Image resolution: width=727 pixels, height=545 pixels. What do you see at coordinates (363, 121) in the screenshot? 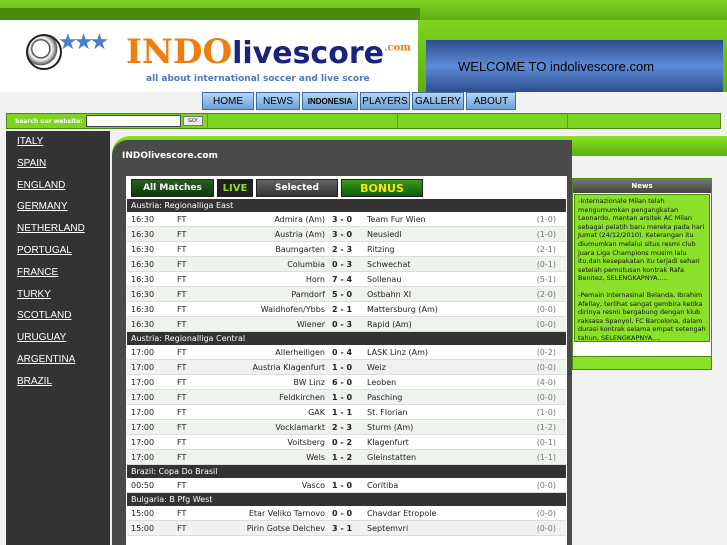
I see `search-bar: Search our website: GO!` at bounding box center [363, 121].